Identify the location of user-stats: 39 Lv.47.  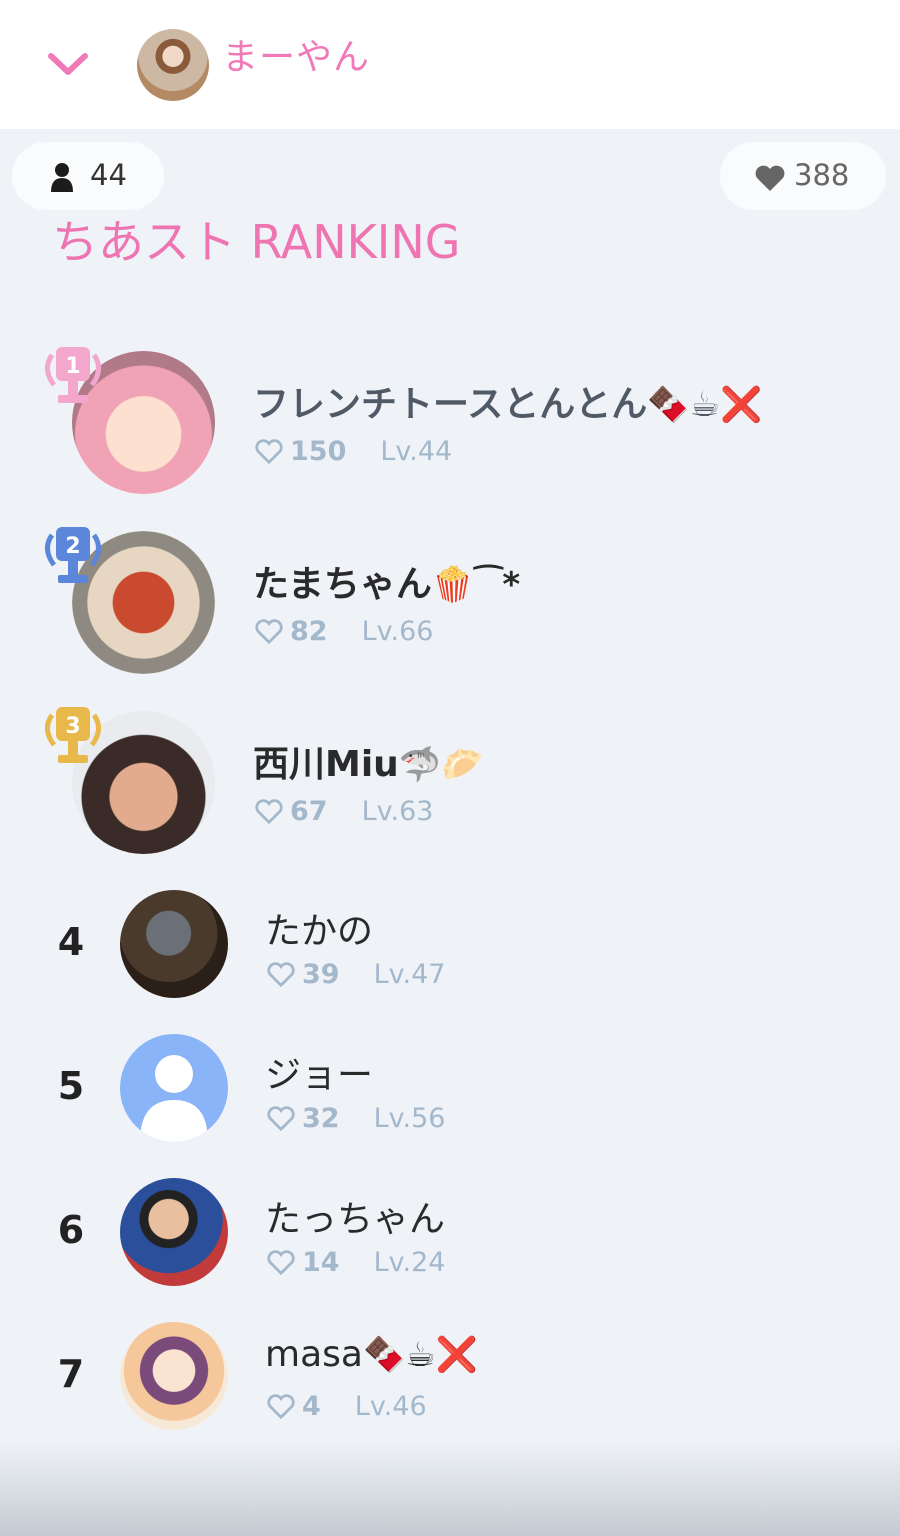
(355, 974).